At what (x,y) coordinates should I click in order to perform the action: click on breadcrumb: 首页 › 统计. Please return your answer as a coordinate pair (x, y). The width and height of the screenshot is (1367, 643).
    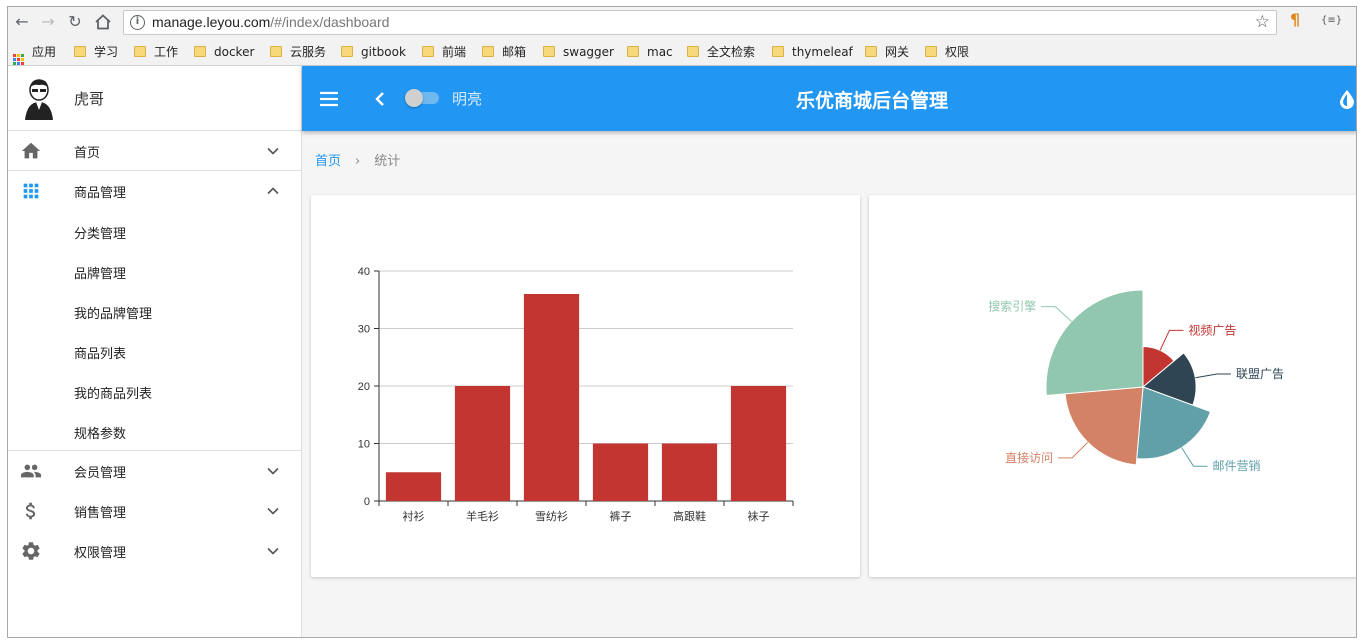
    Looking at the image, I should click on (357, 159).